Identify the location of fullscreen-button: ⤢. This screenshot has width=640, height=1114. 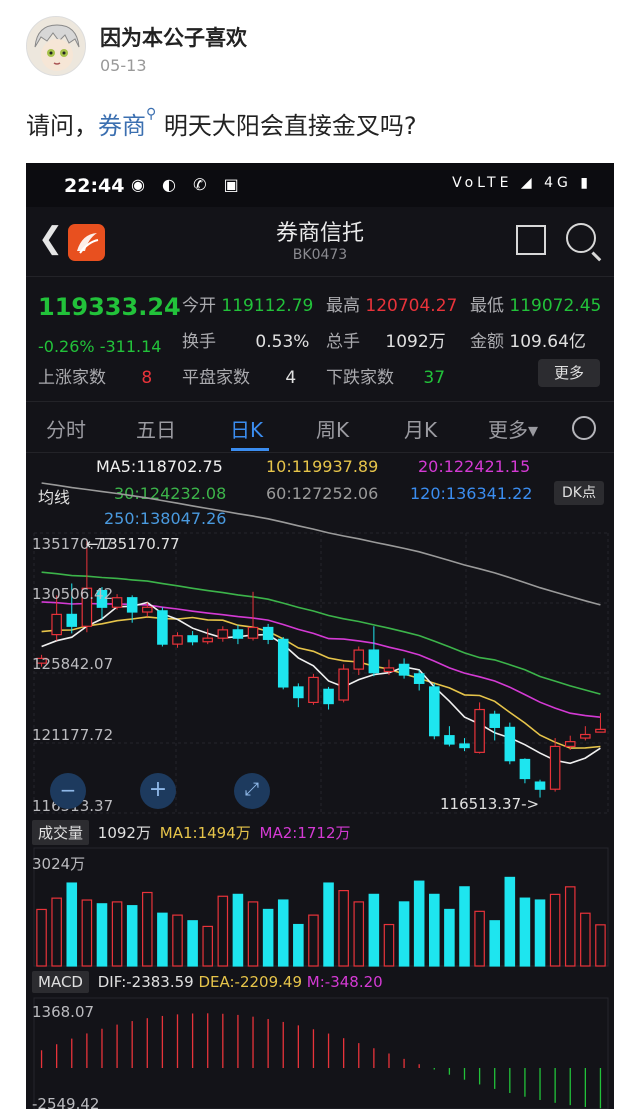
(252, 791).